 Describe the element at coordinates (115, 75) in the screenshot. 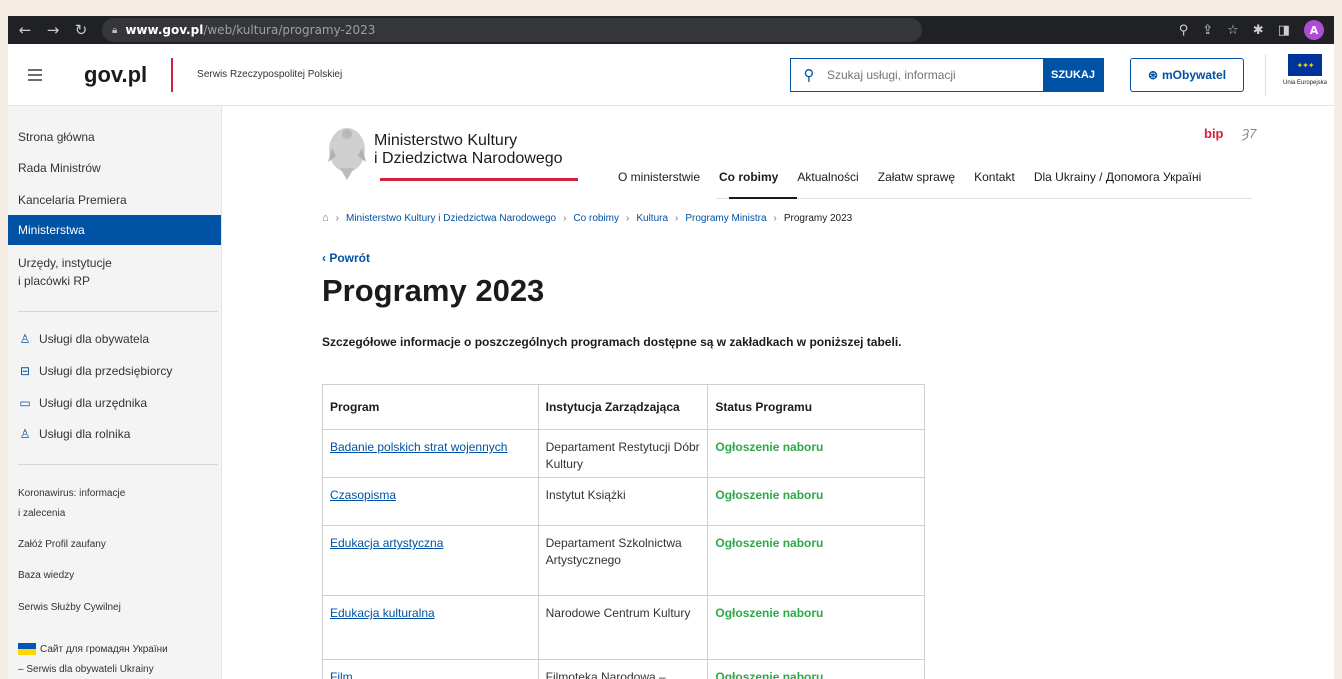

I see `govpl-logo: gov.pl` at that location.